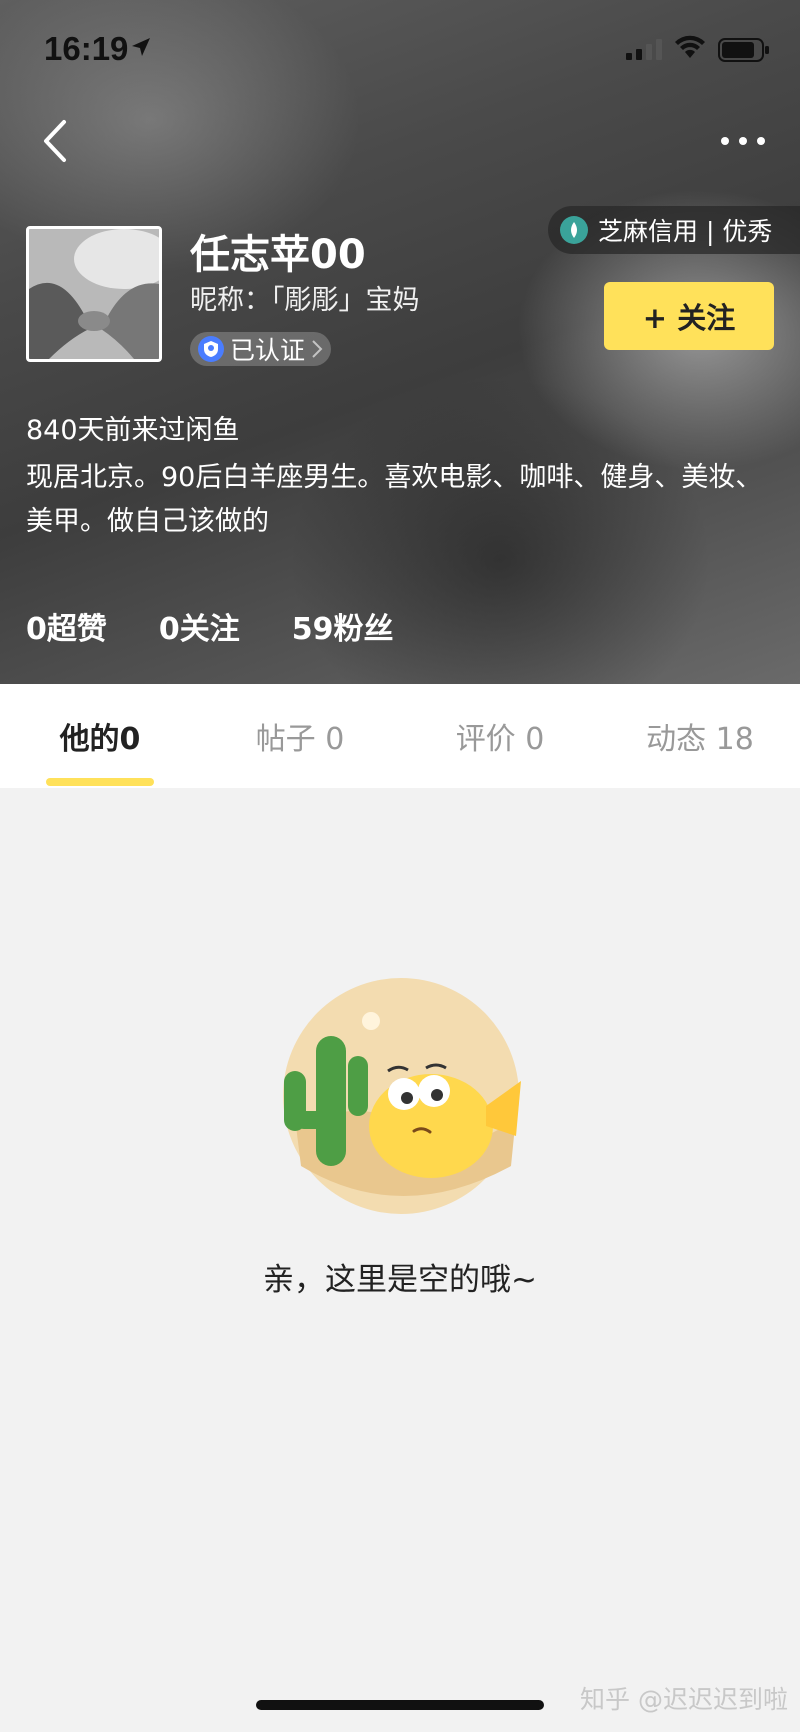 The width and height of the screenshot is (800, 1732). I want to click on more-options-icon, so click(743, 141).